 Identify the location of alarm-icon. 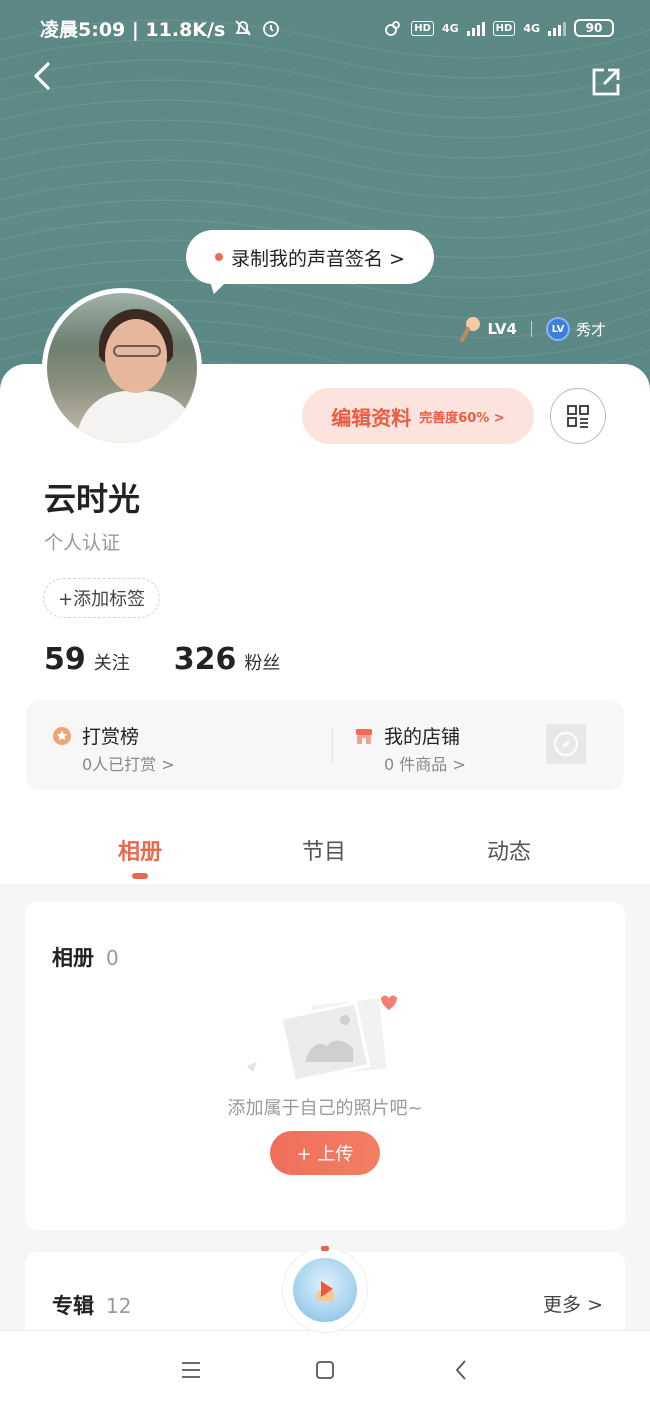
(271, 29).